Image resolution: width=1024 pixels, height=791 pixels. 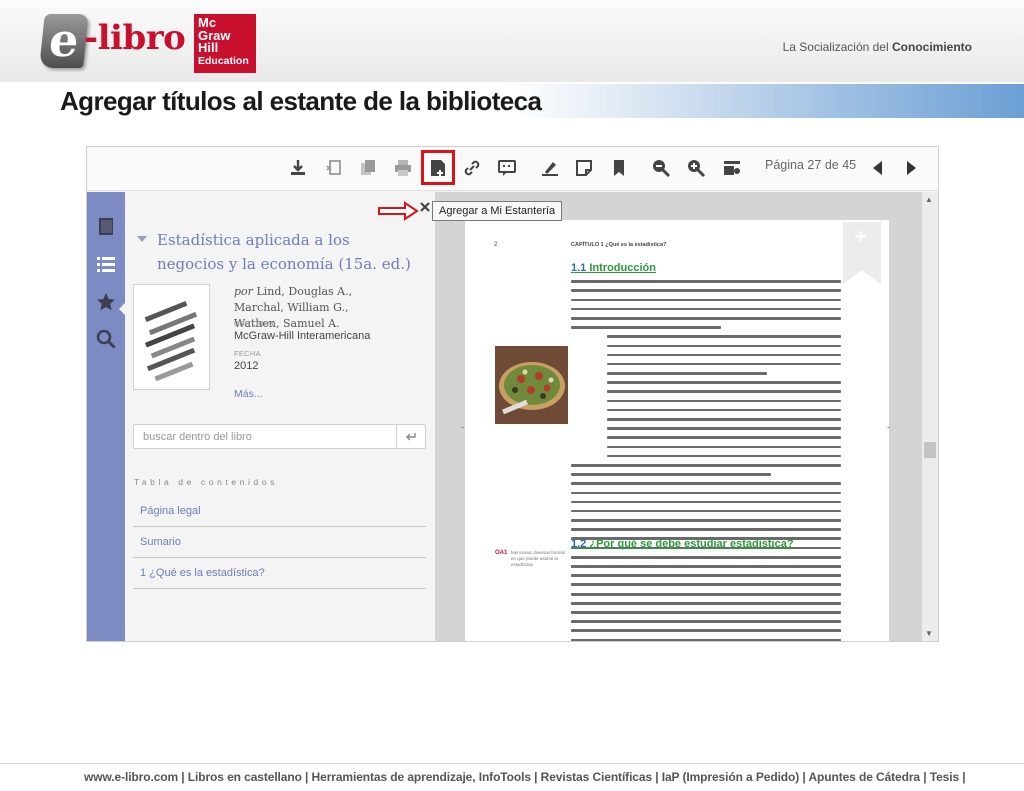 I want to click on books-icon, so click(x=106, y=226).